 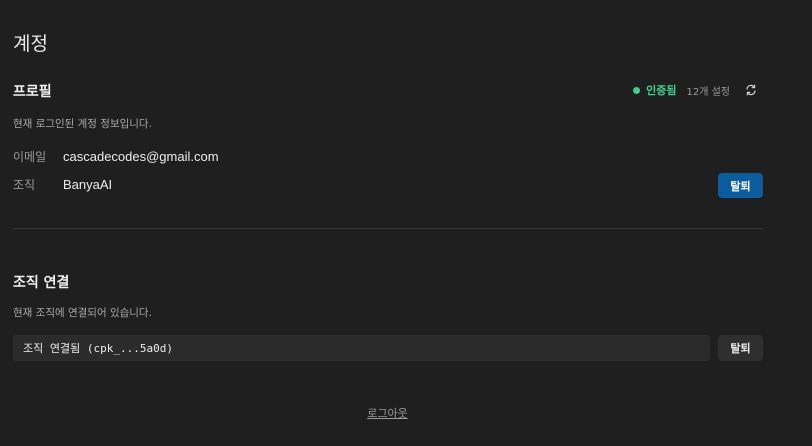 I want to click on email-row: 이메일 cascadecodes@gmail.com, so click(x=116, y=156).